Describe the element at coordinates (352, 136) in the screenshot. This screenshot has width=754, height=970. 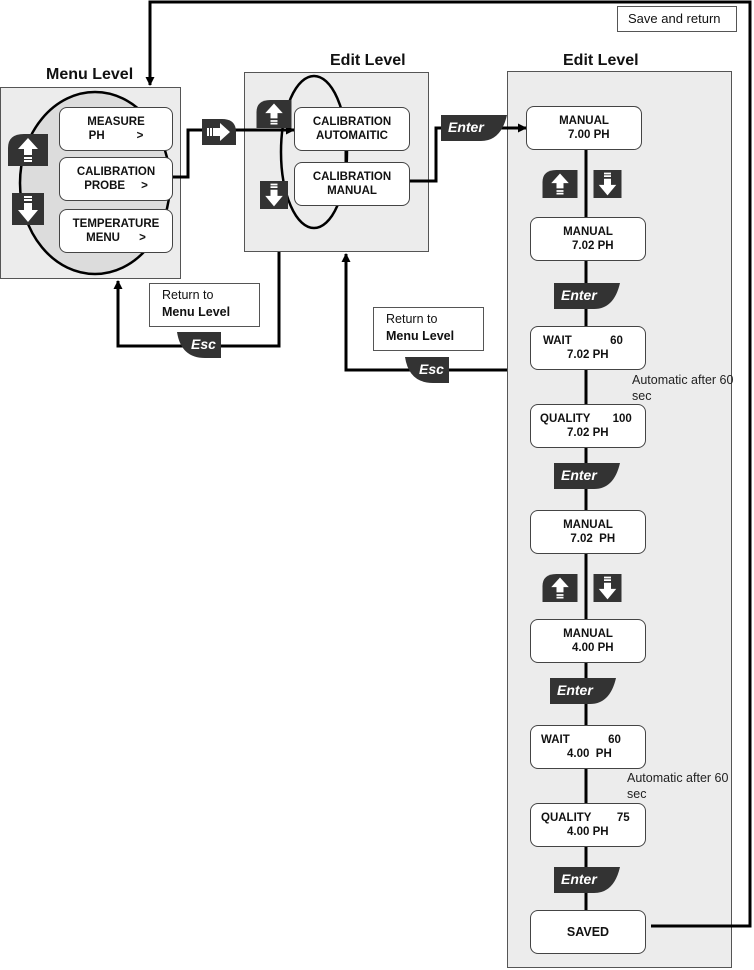
I see `item-line2: AUTOMAITIC` at that location.